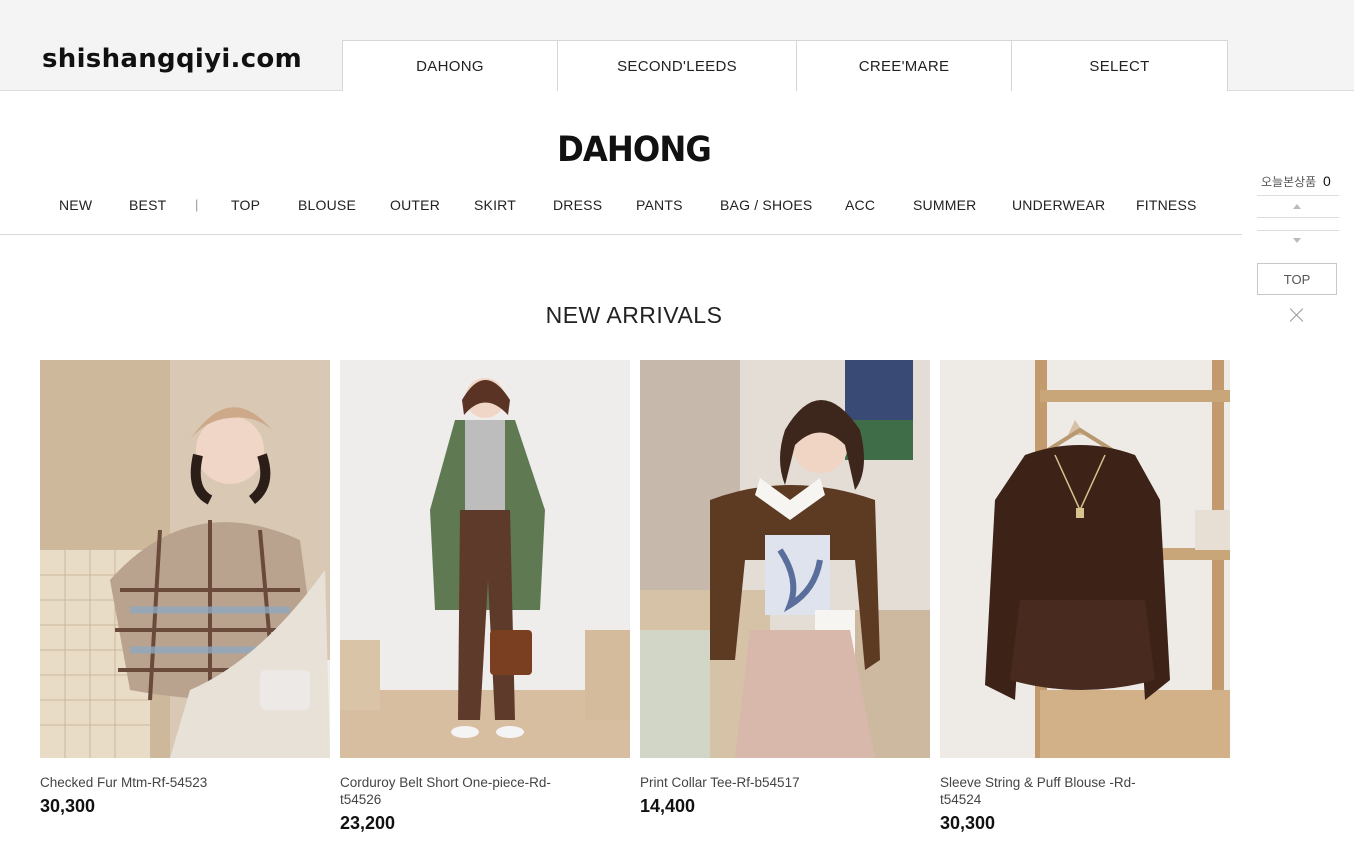  What do you see at coordinates (368, 823) in the screenshot?
I see `product-price: 23,200` at bounding box center [368, 823].